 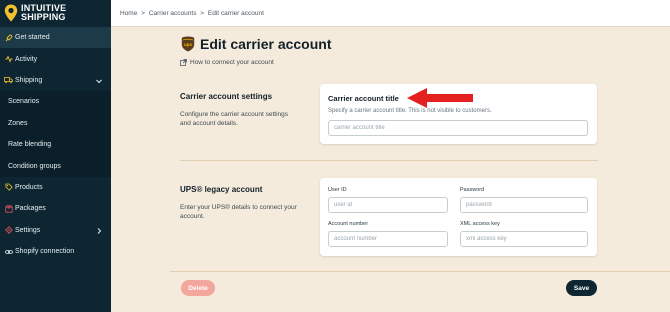 I want to click on sidebar-item-label: Get started, so click(x=32, y=38).